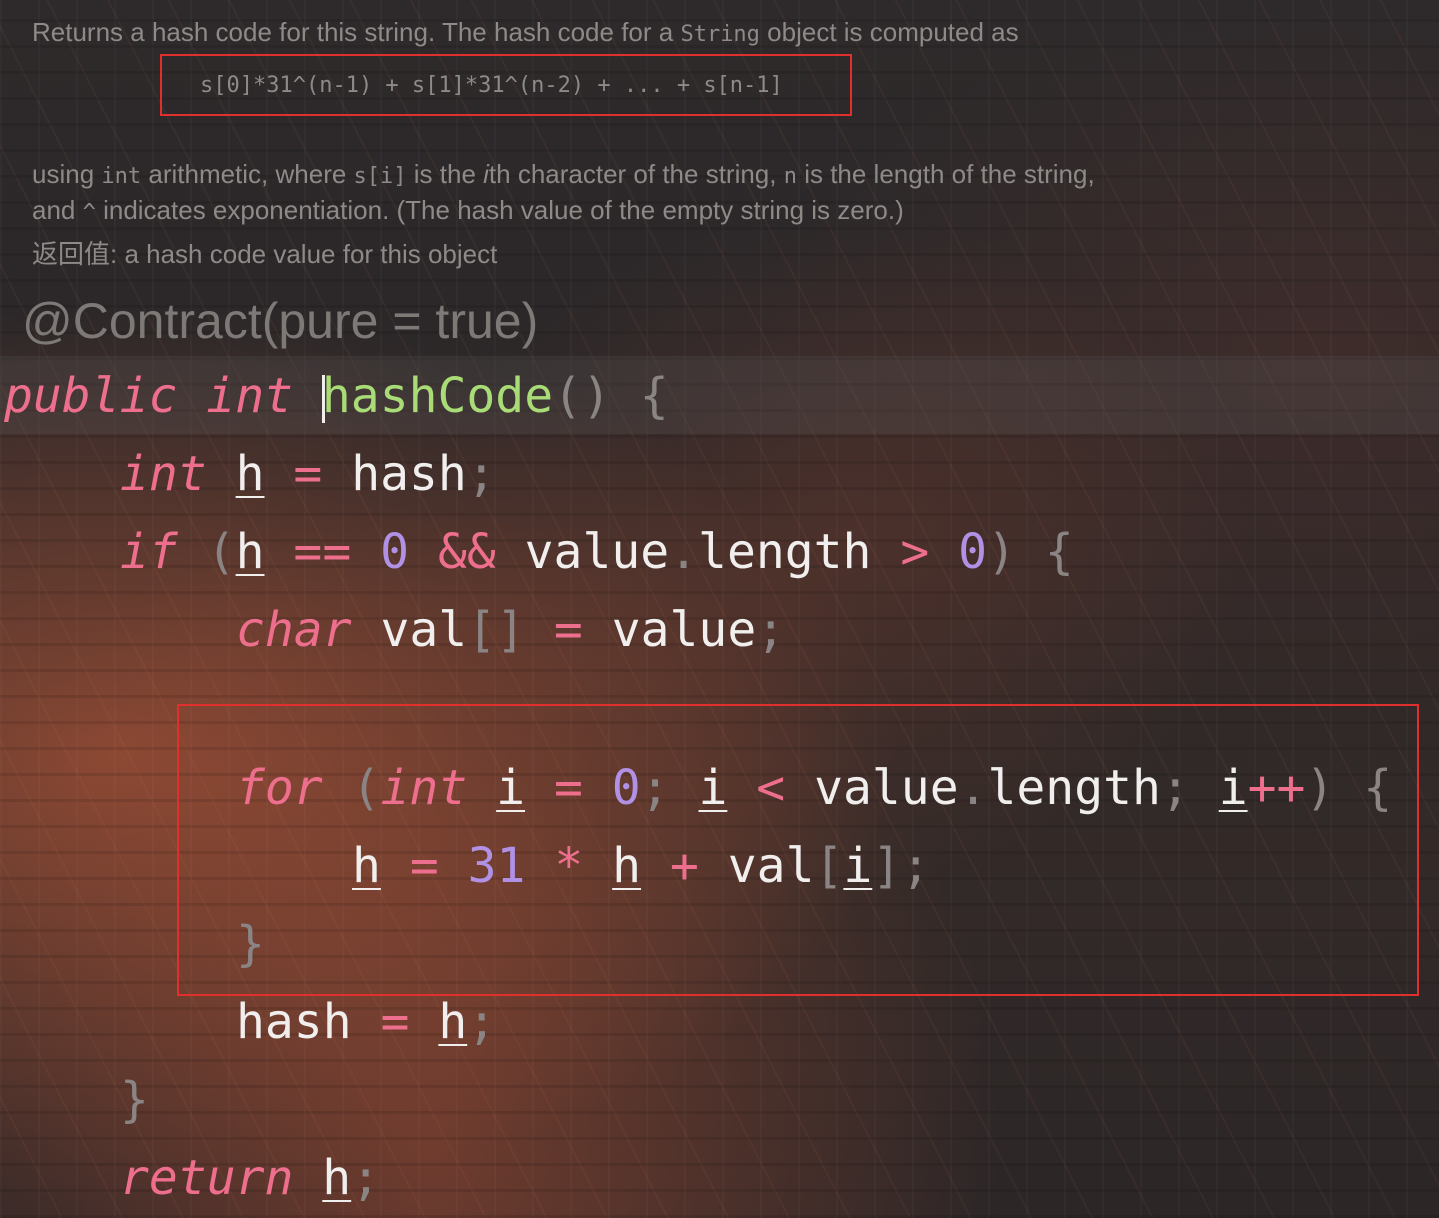 The height and width of the screenshot is (1218, 1439). I want to click on code-line-if-close: }, so click(134, 1100).